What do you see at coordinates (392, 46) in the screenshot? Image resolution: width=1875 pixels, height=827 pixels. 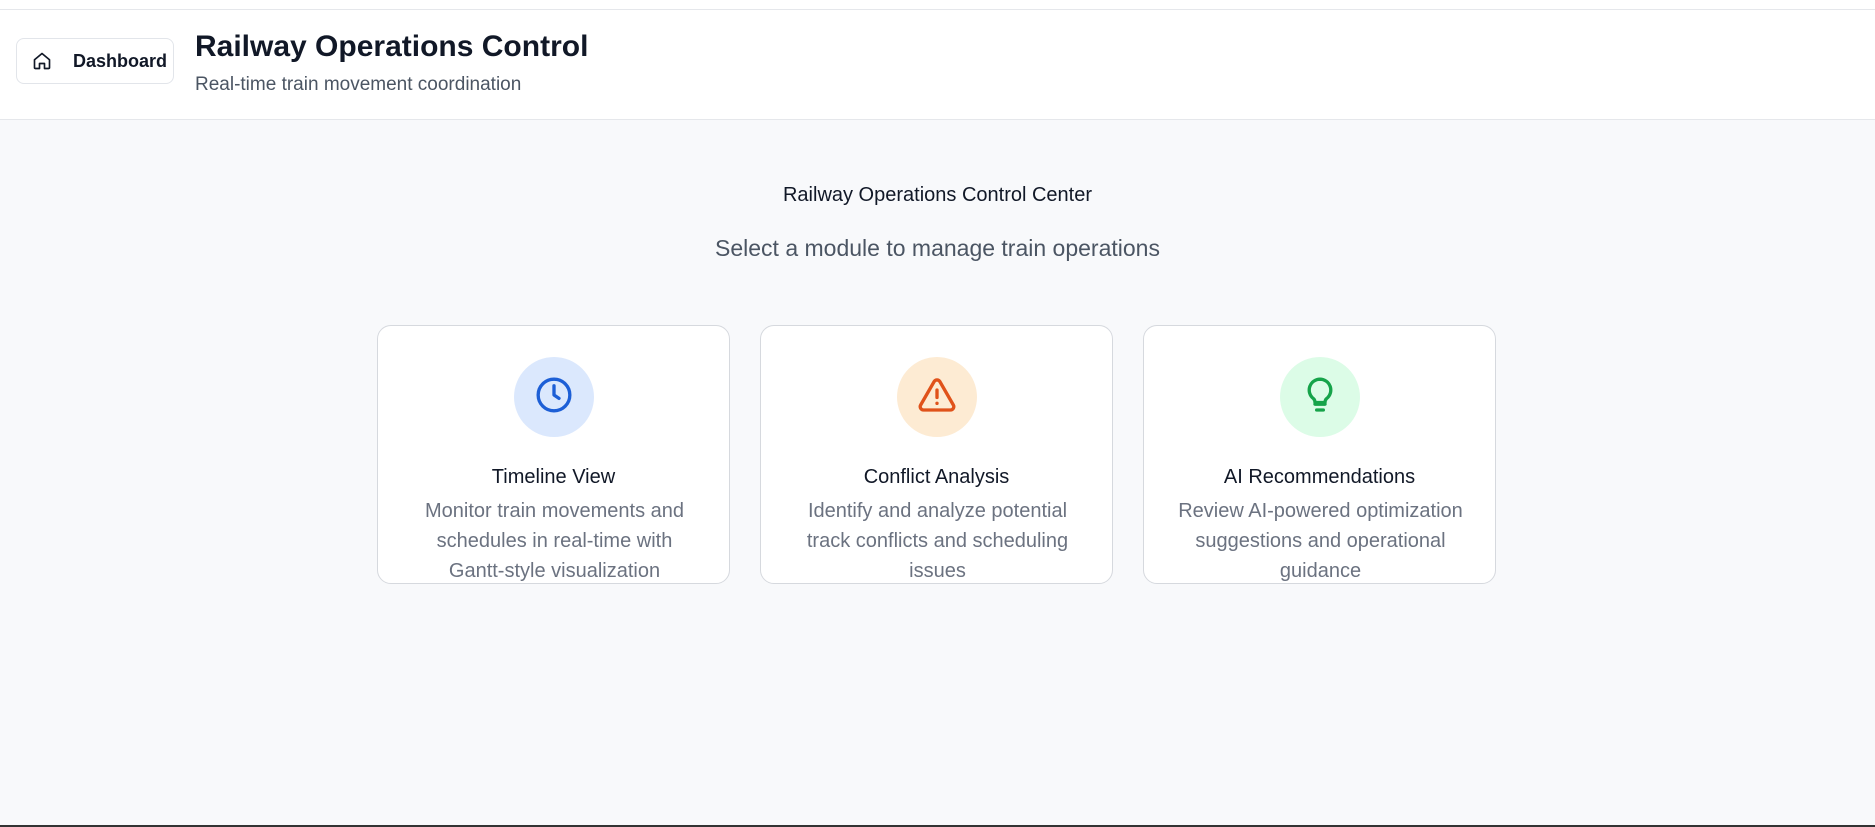 I see `page-title: Railway Operations Control` at bounding box center [392, 46].